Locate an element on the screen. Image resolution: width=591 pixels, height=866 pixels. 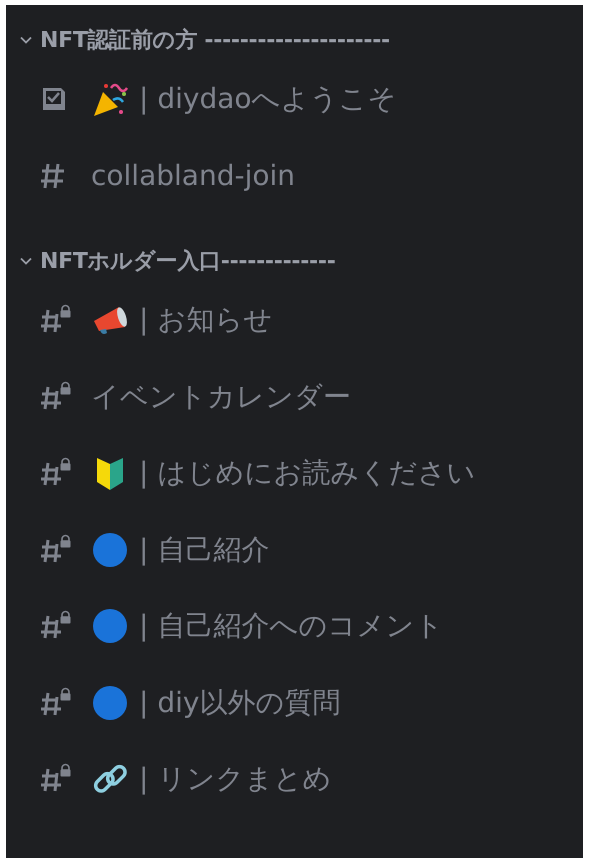
category-title: NFT認証前の方 --------------------- is located at coordinates (215, 40).